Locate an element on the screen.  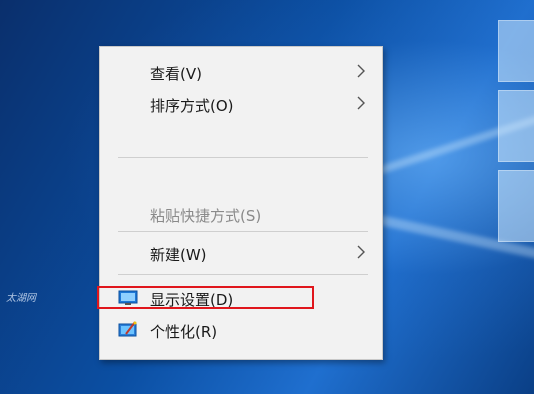
menu-item-label: 查看(V) is located at coordinates (176, 74).